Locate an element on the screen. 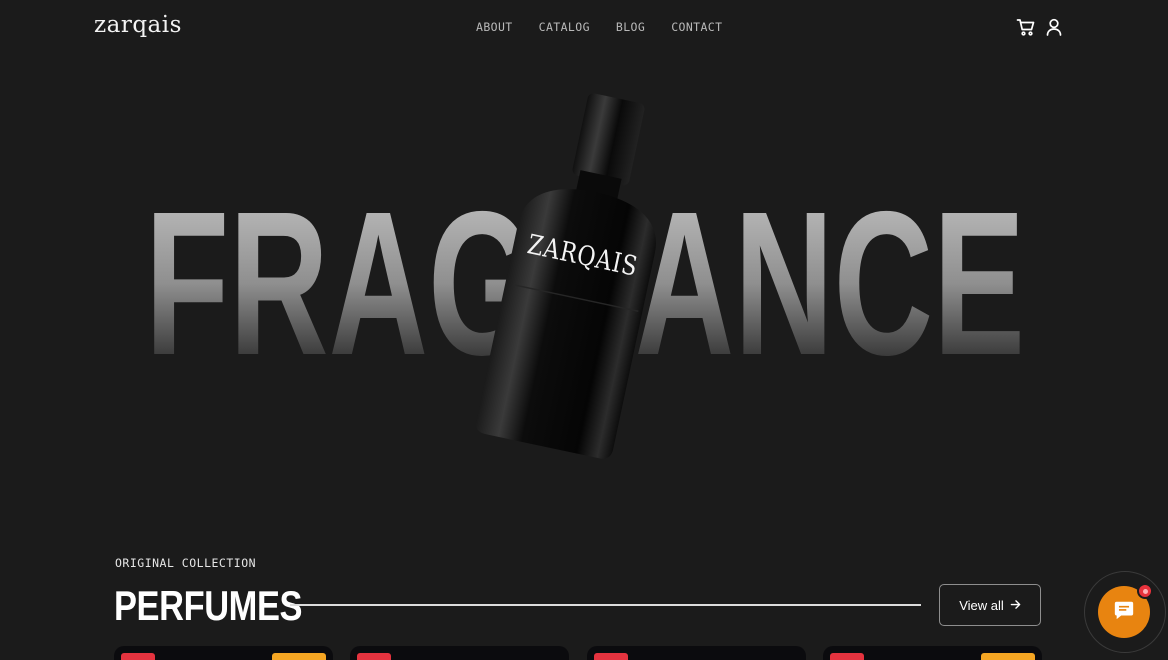  brand-logo: zarqais is located at coordinates (138, 25).